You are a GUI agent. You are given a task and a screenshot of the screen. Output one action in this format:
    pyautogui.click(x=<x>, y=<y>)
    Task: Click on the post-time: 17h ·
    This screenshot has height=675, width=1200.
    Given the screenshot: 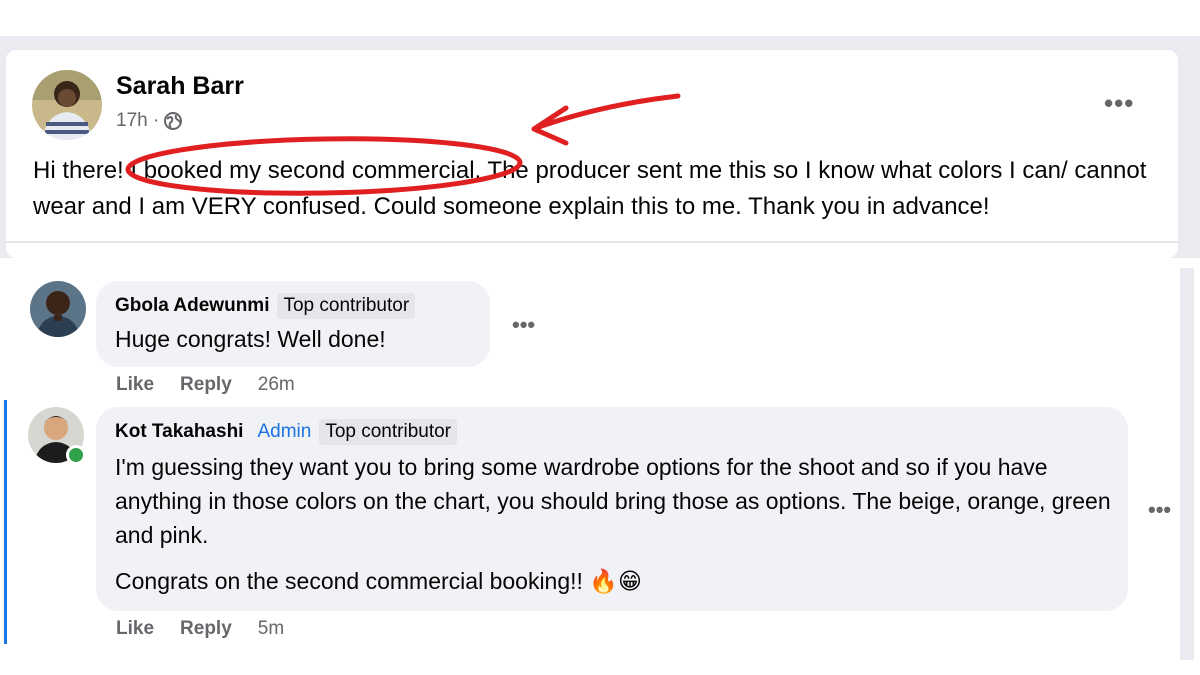 What is the action you would take?
    pyautogui.click(x=137, y=121)
    